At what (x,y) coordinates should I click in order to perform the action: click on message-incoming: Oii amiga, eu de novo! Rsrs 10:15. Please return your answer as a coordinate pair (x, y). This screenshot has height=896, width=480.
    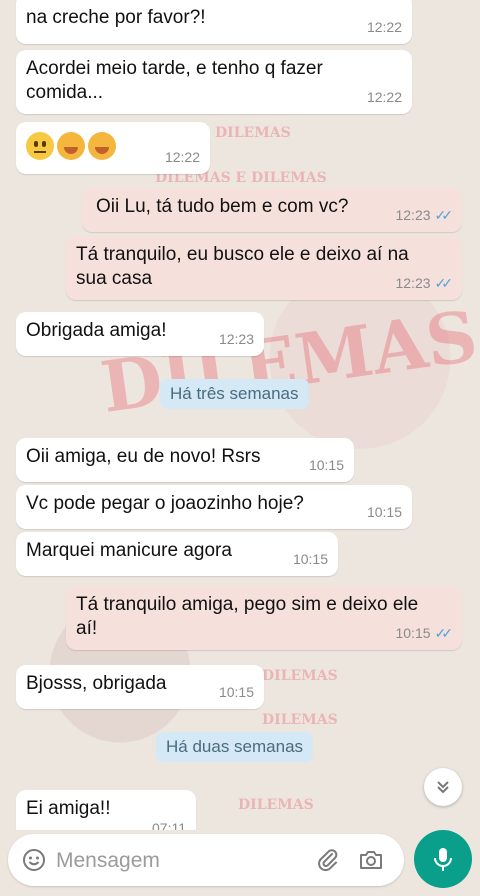
    Looking at the image, I should click on (185, 460).